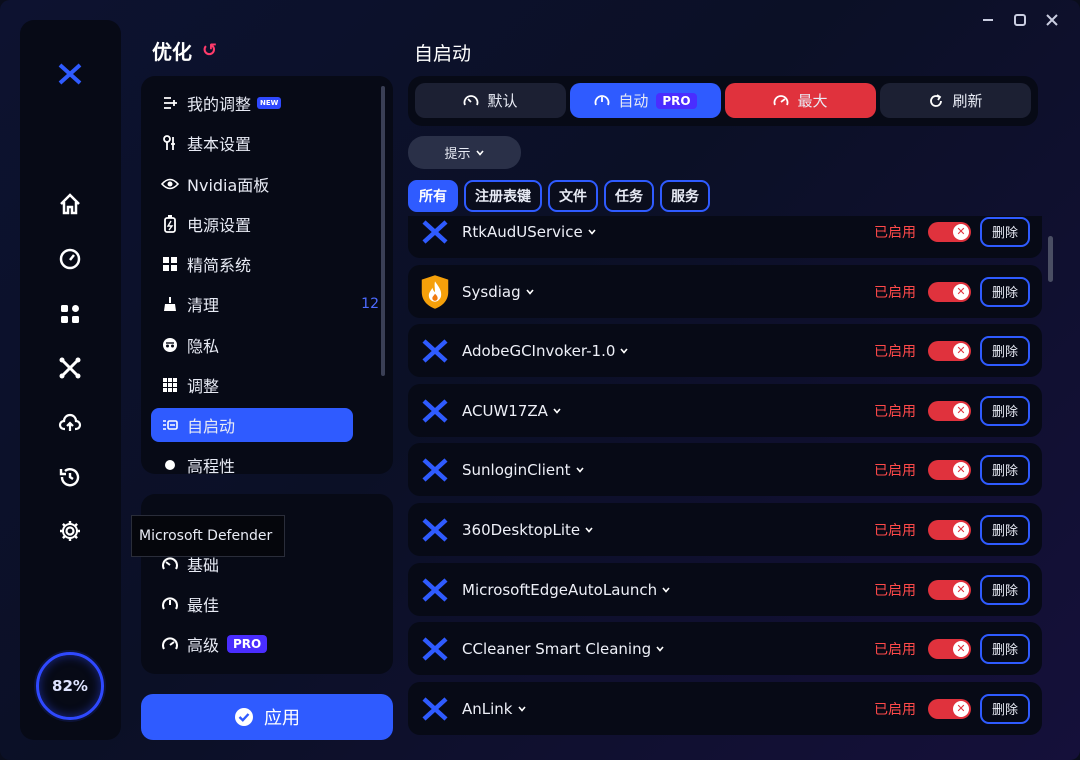  What do you see at coordinates (566, 590) in the screenshot?
I see `app-name: MicrosoftEdgeAutoLaunch` at bounding box center [566, 590].